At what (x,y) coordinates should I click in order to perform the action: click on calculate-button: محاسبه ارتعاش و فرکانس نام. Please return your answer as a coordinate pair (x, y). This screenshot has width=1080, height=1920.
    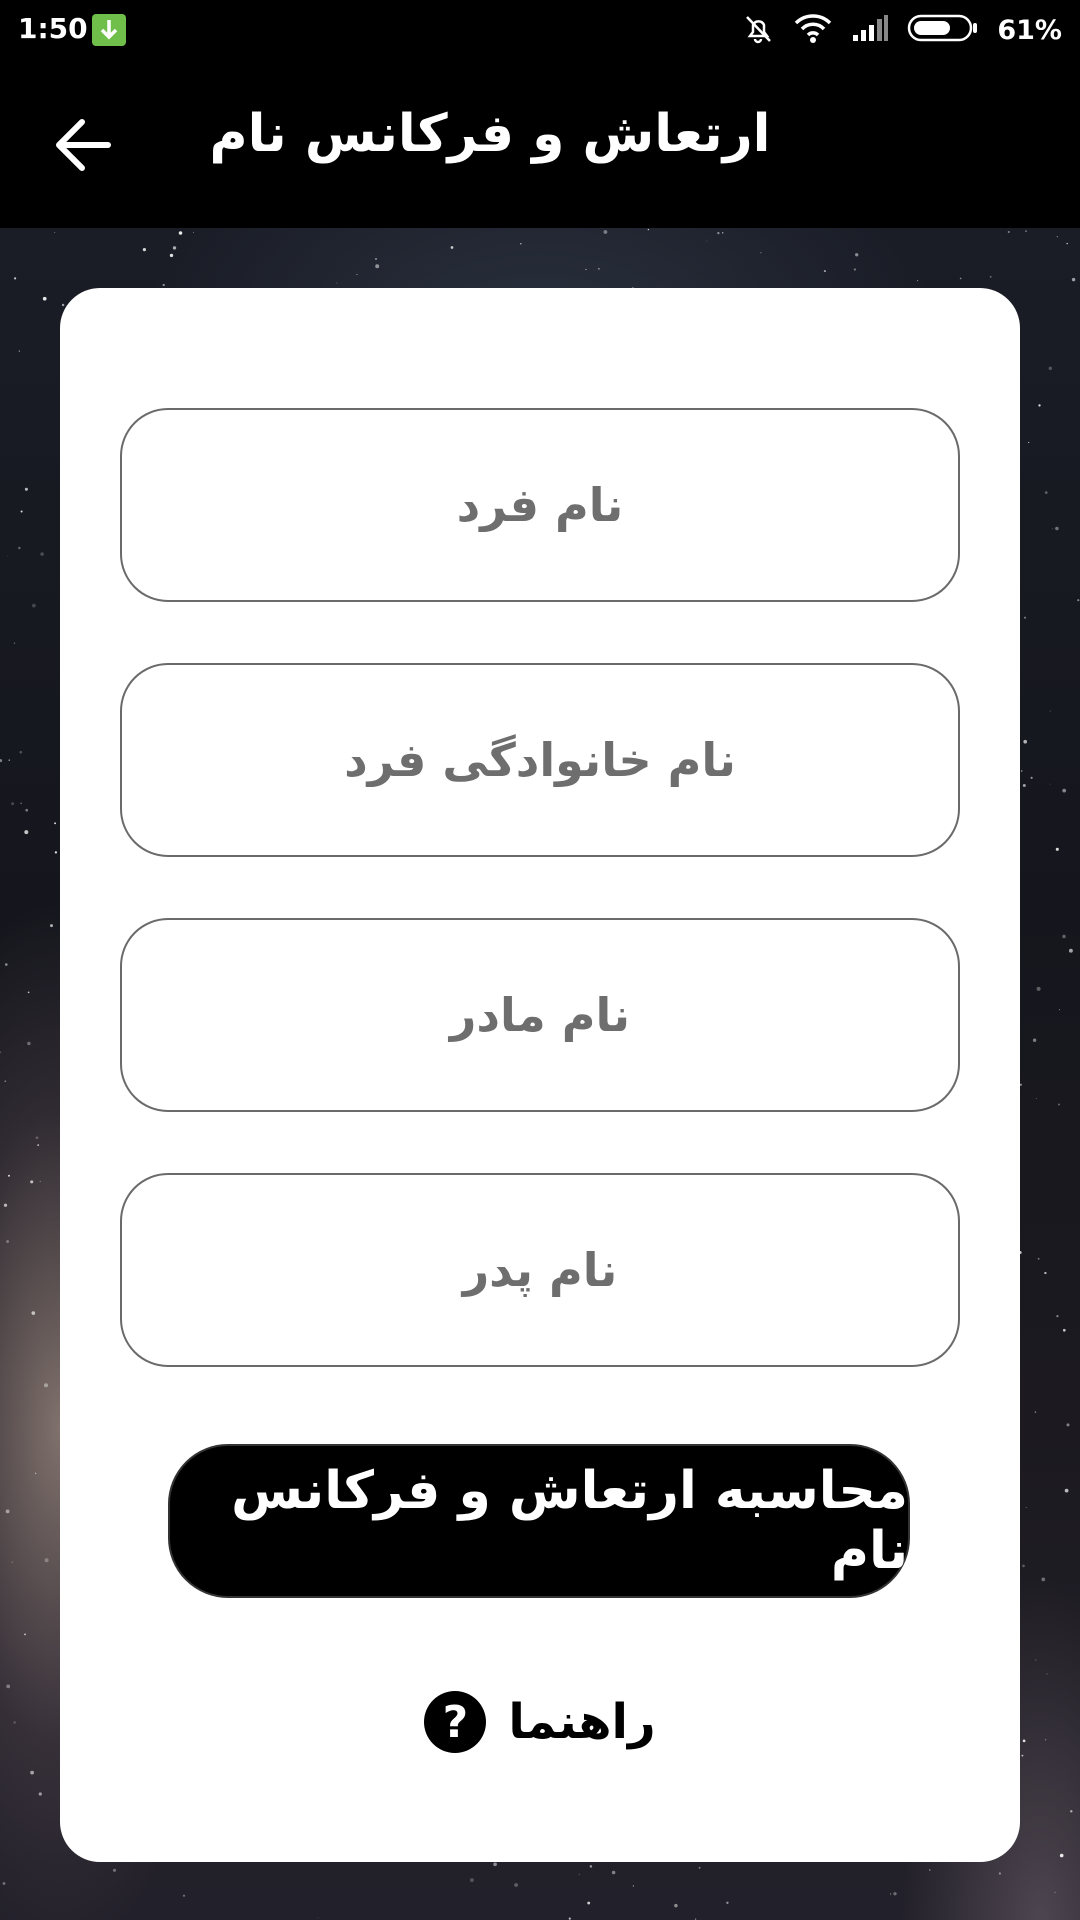
    Looking at the image, I should click on (539, 1521).